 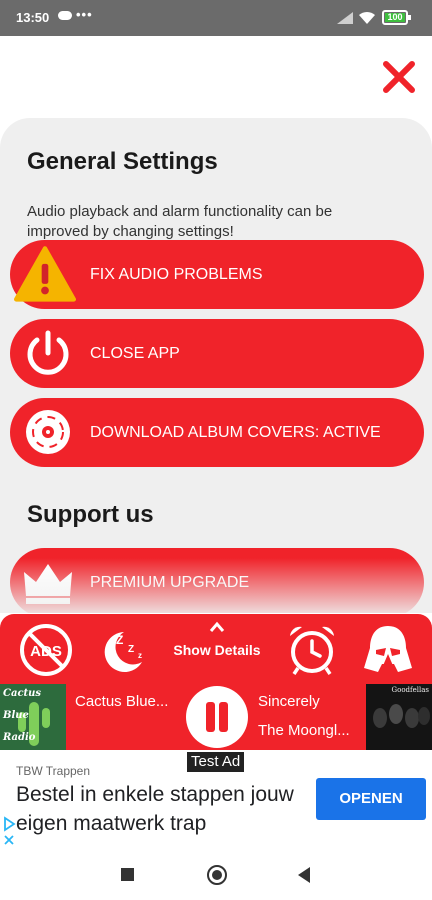 I want to click on alarm-clock-icon, so click(x=312, y=650).